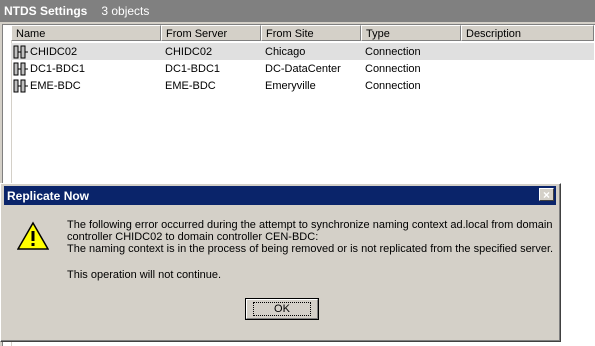 Image resolution: width=595 pixels, height=346 pixels. I want to click on close-button: ×, so click(546, 194).